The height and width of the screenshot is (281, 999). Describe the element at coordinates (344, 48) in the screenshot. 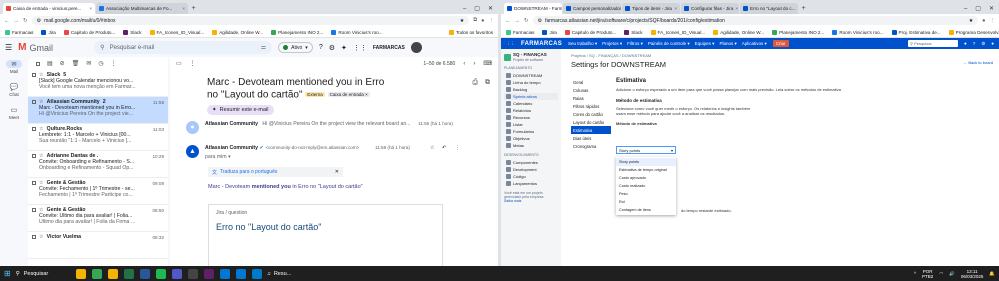

I see `gemini-icon: ✦` at that location.